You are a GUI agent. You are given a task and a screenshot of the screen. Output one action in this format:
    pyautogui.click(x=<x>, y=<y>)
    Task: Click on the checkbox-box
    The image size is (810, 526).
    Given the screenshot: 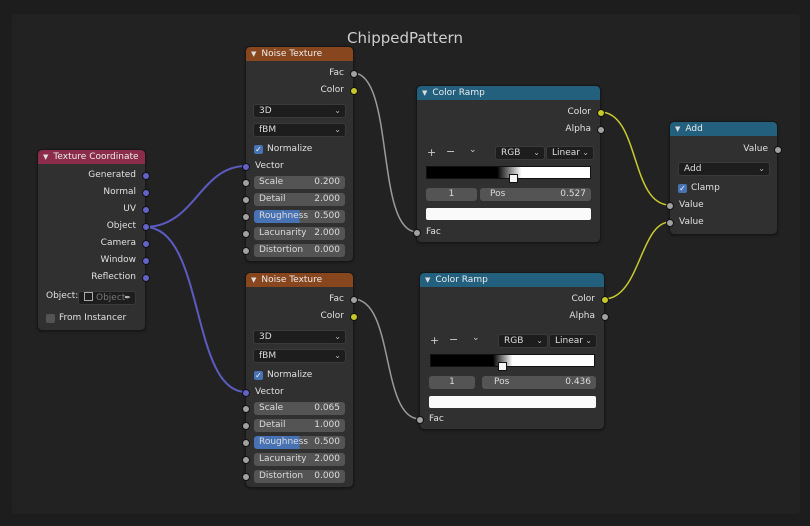 What is the action you would take?
    pyautogui.click(x=50, y=318)
    